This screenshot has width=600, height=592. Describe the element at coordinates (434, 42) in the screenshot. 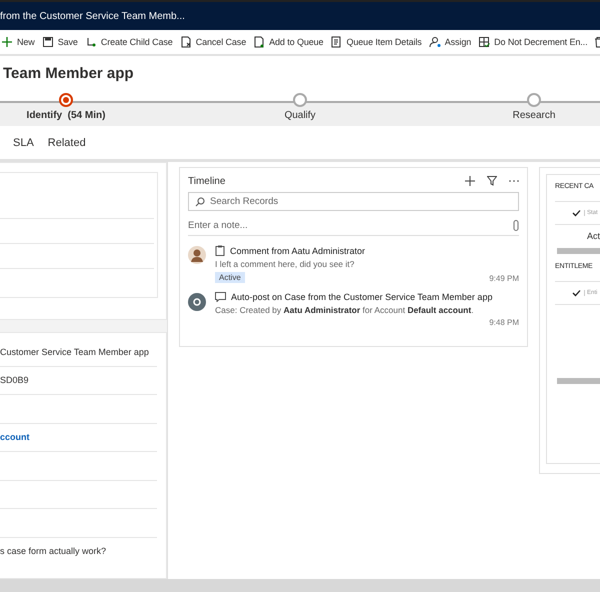

I see `person-icon` at that location.